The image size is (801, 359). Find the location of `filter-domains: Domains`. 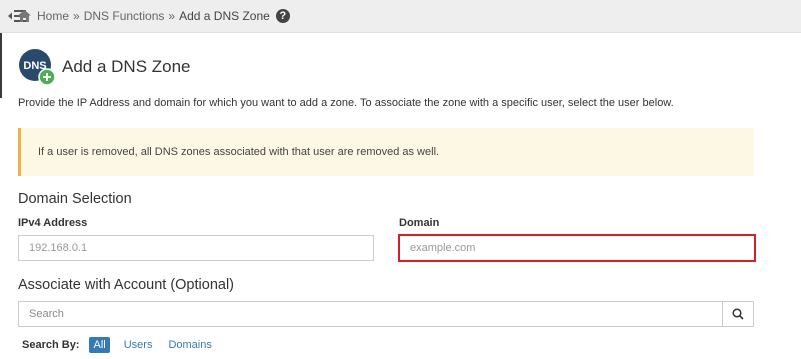

filter-domains: Domains is located at coordinates (189, 345).